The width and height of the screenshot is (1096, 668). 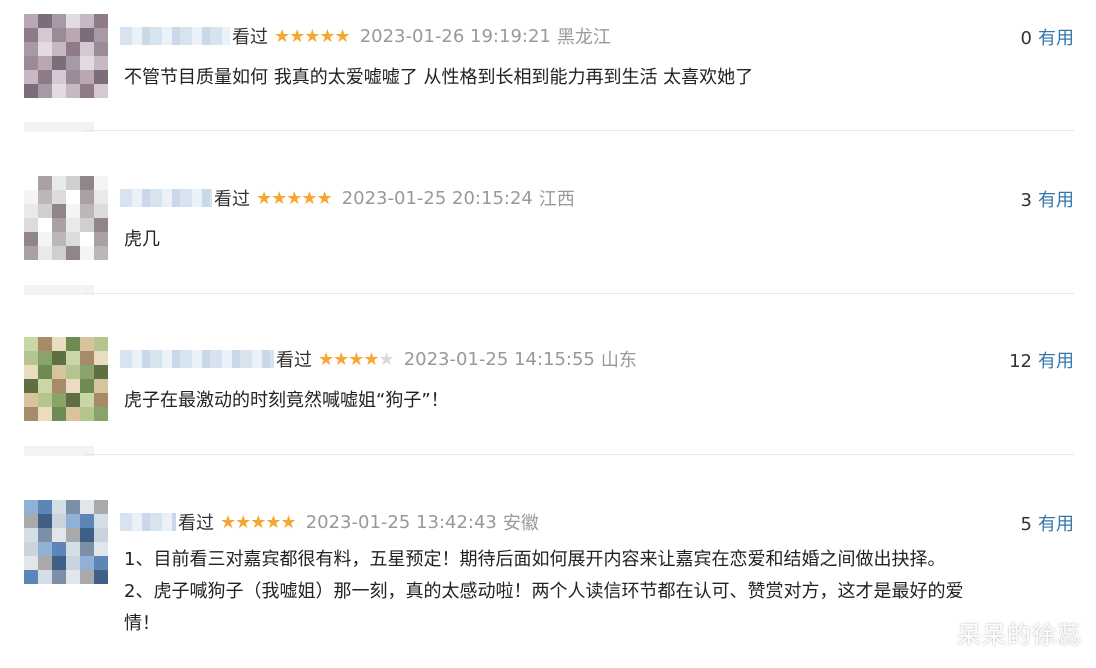 What do you see at coordinates (378, 359) in the screenshot?
I see `review-header: 看过 ★★★★★ 2023-01-25 14:15:55 山东` at bounding box center [378, 359].